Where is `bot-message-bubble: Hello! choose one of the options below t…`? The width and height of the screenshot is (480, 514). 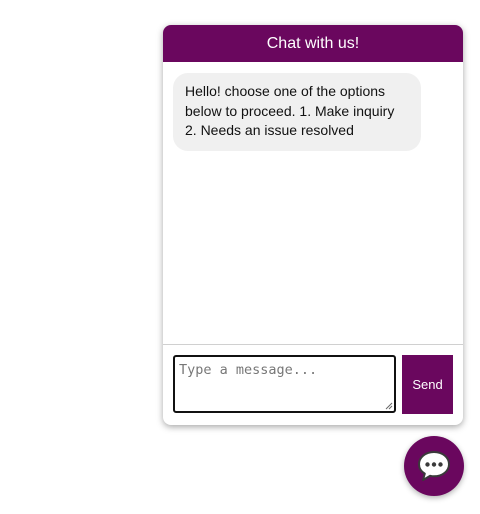
bot-message-bubble: Hello! choose one of the options below t… is located at coordinates (297, 112).